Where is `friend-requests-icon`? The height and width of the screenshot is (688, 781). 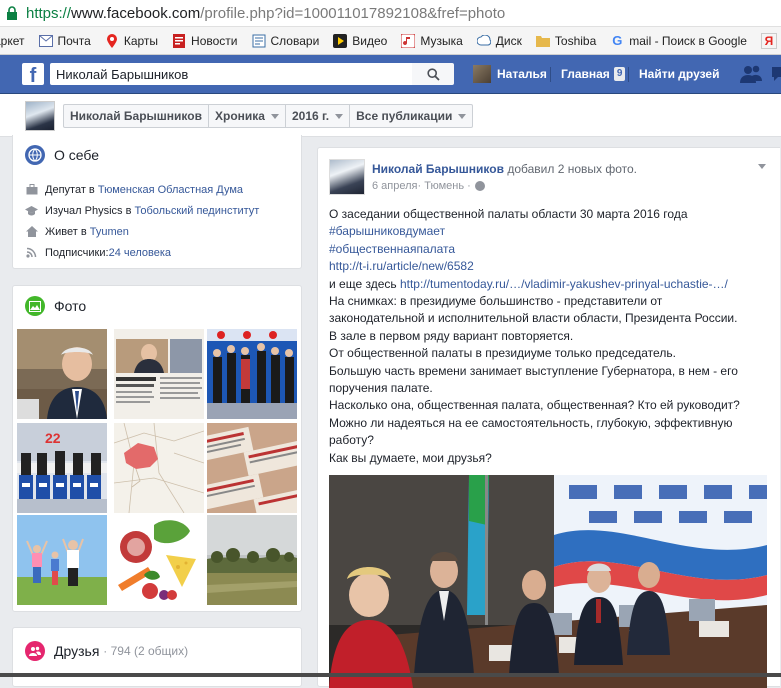
friend-requests-icon is located at coordinates (751, 74).